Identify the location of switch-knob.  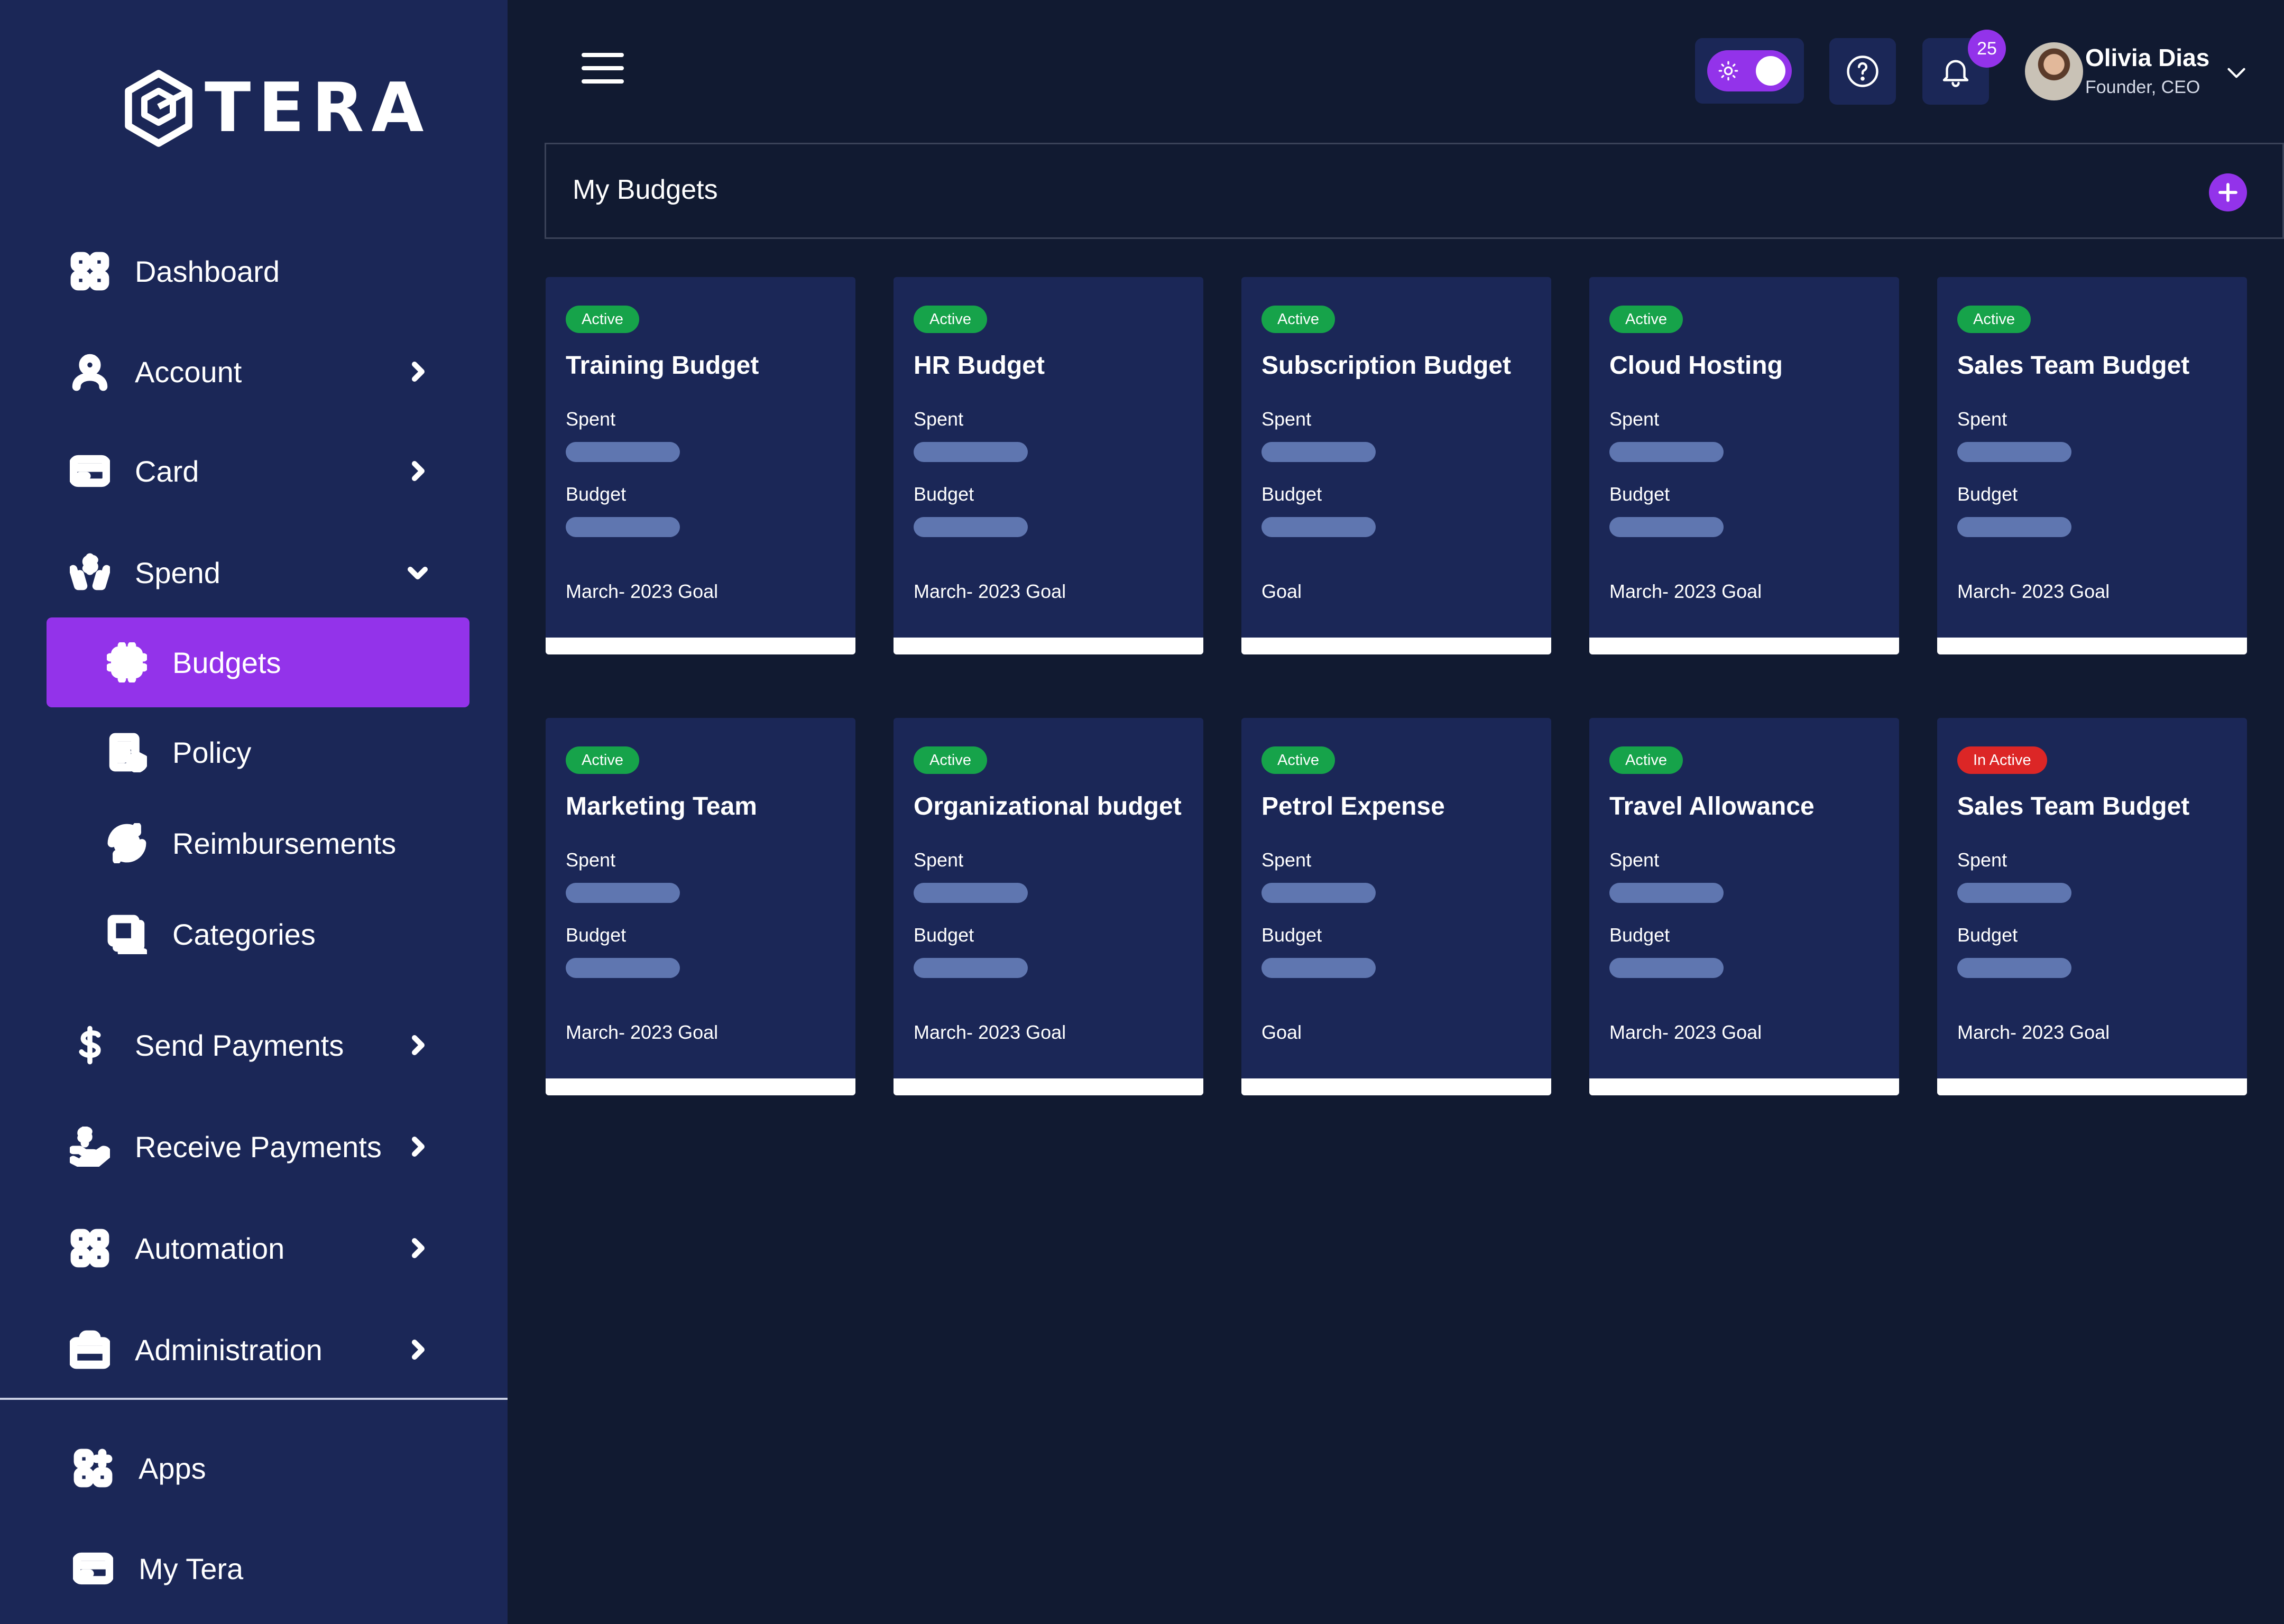
(1770, 71).